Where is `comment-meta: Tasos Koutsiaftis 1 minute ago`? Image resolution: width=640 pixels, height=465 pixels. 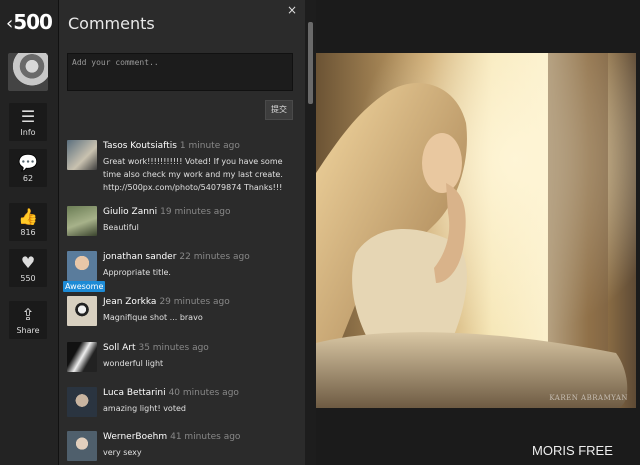
comment-meta: Tasos Koutsiaftis 1 minute ago is located at coordinates (171, 146).